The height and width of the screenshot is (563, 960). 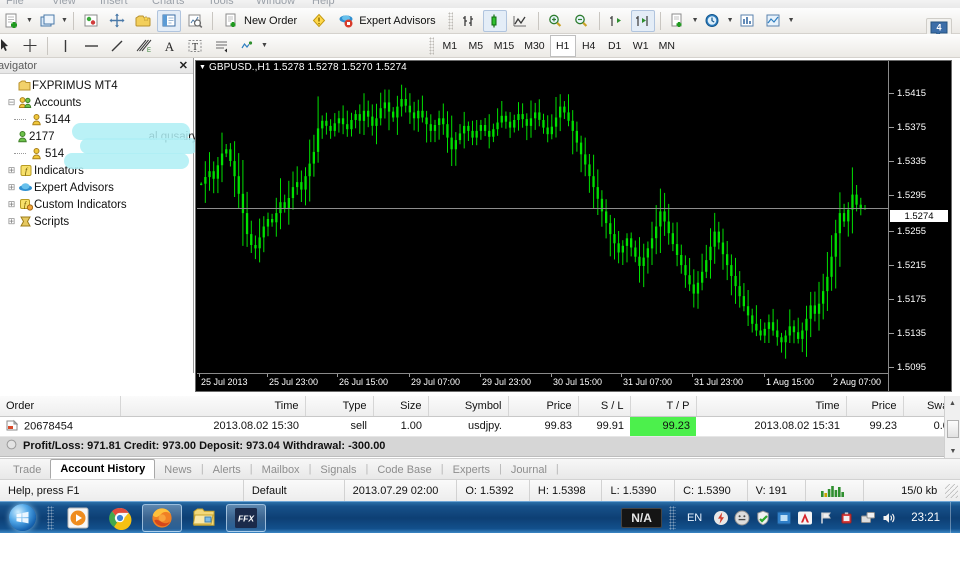 I want to click on cursor-icon, so click(x=8, y=46).